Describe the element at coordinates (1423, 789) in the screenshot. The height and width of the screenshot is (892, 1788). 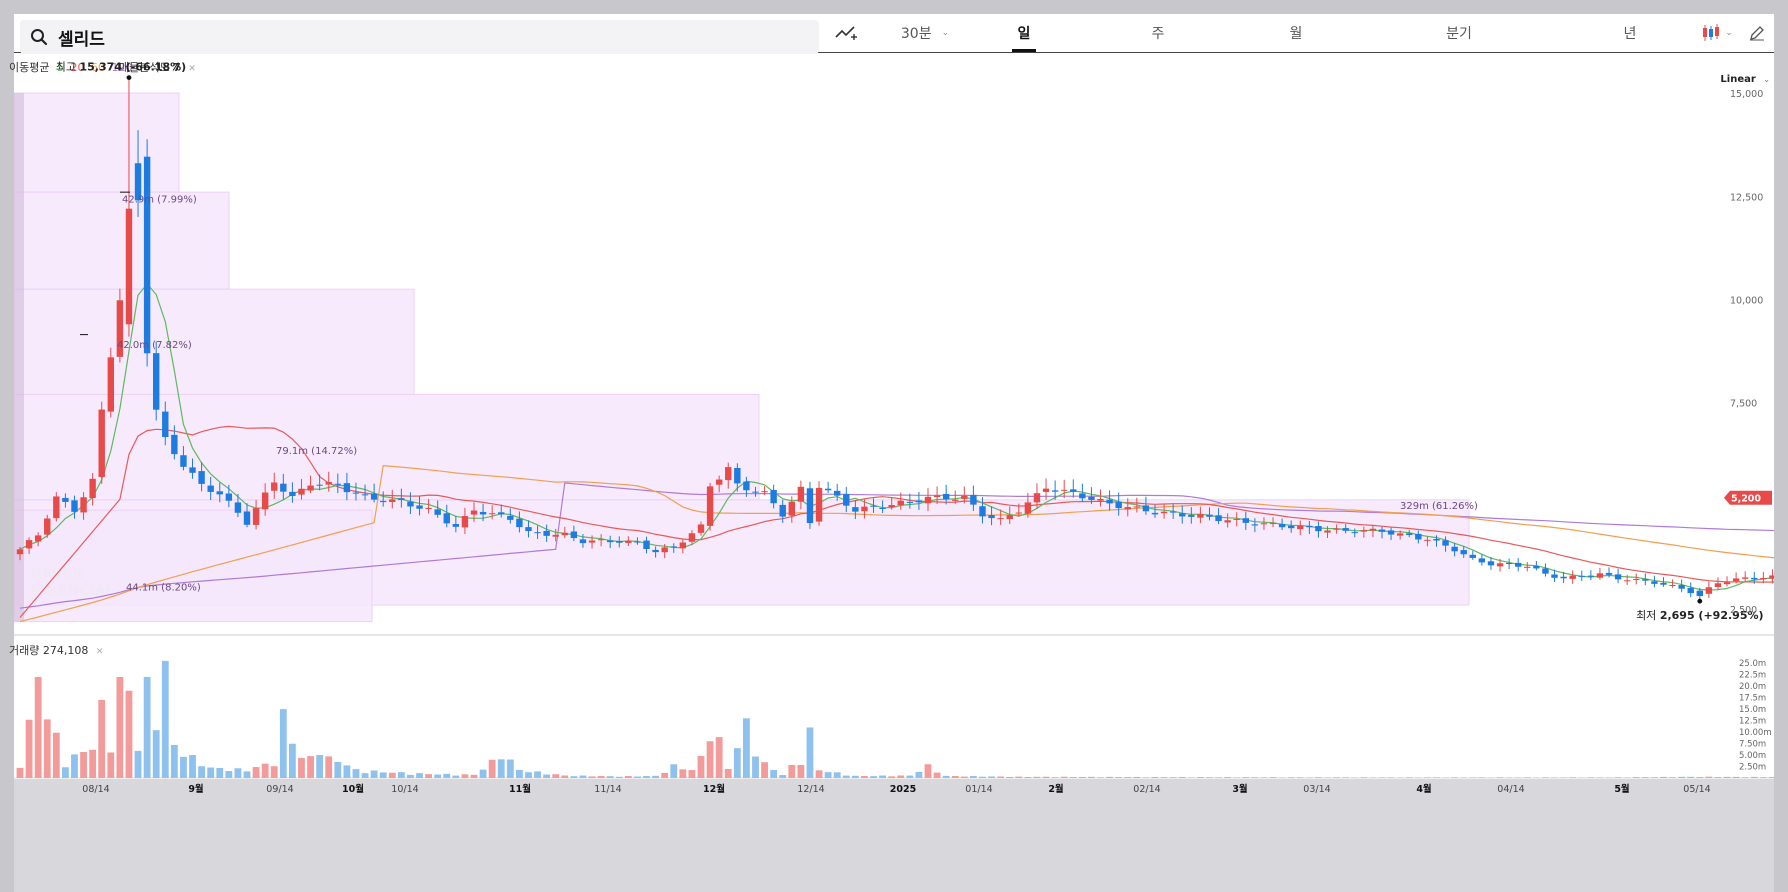
I see `time-tick-label: 4월` at that location.